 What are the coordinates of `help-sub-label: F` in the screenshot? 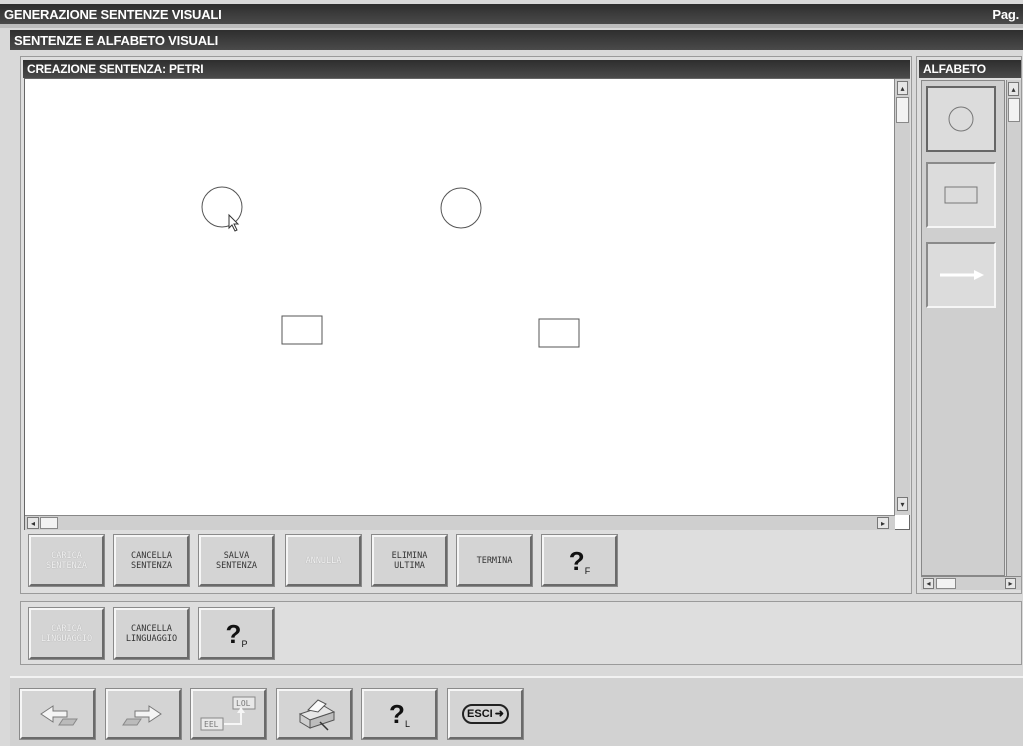 It's located at (587, 571).